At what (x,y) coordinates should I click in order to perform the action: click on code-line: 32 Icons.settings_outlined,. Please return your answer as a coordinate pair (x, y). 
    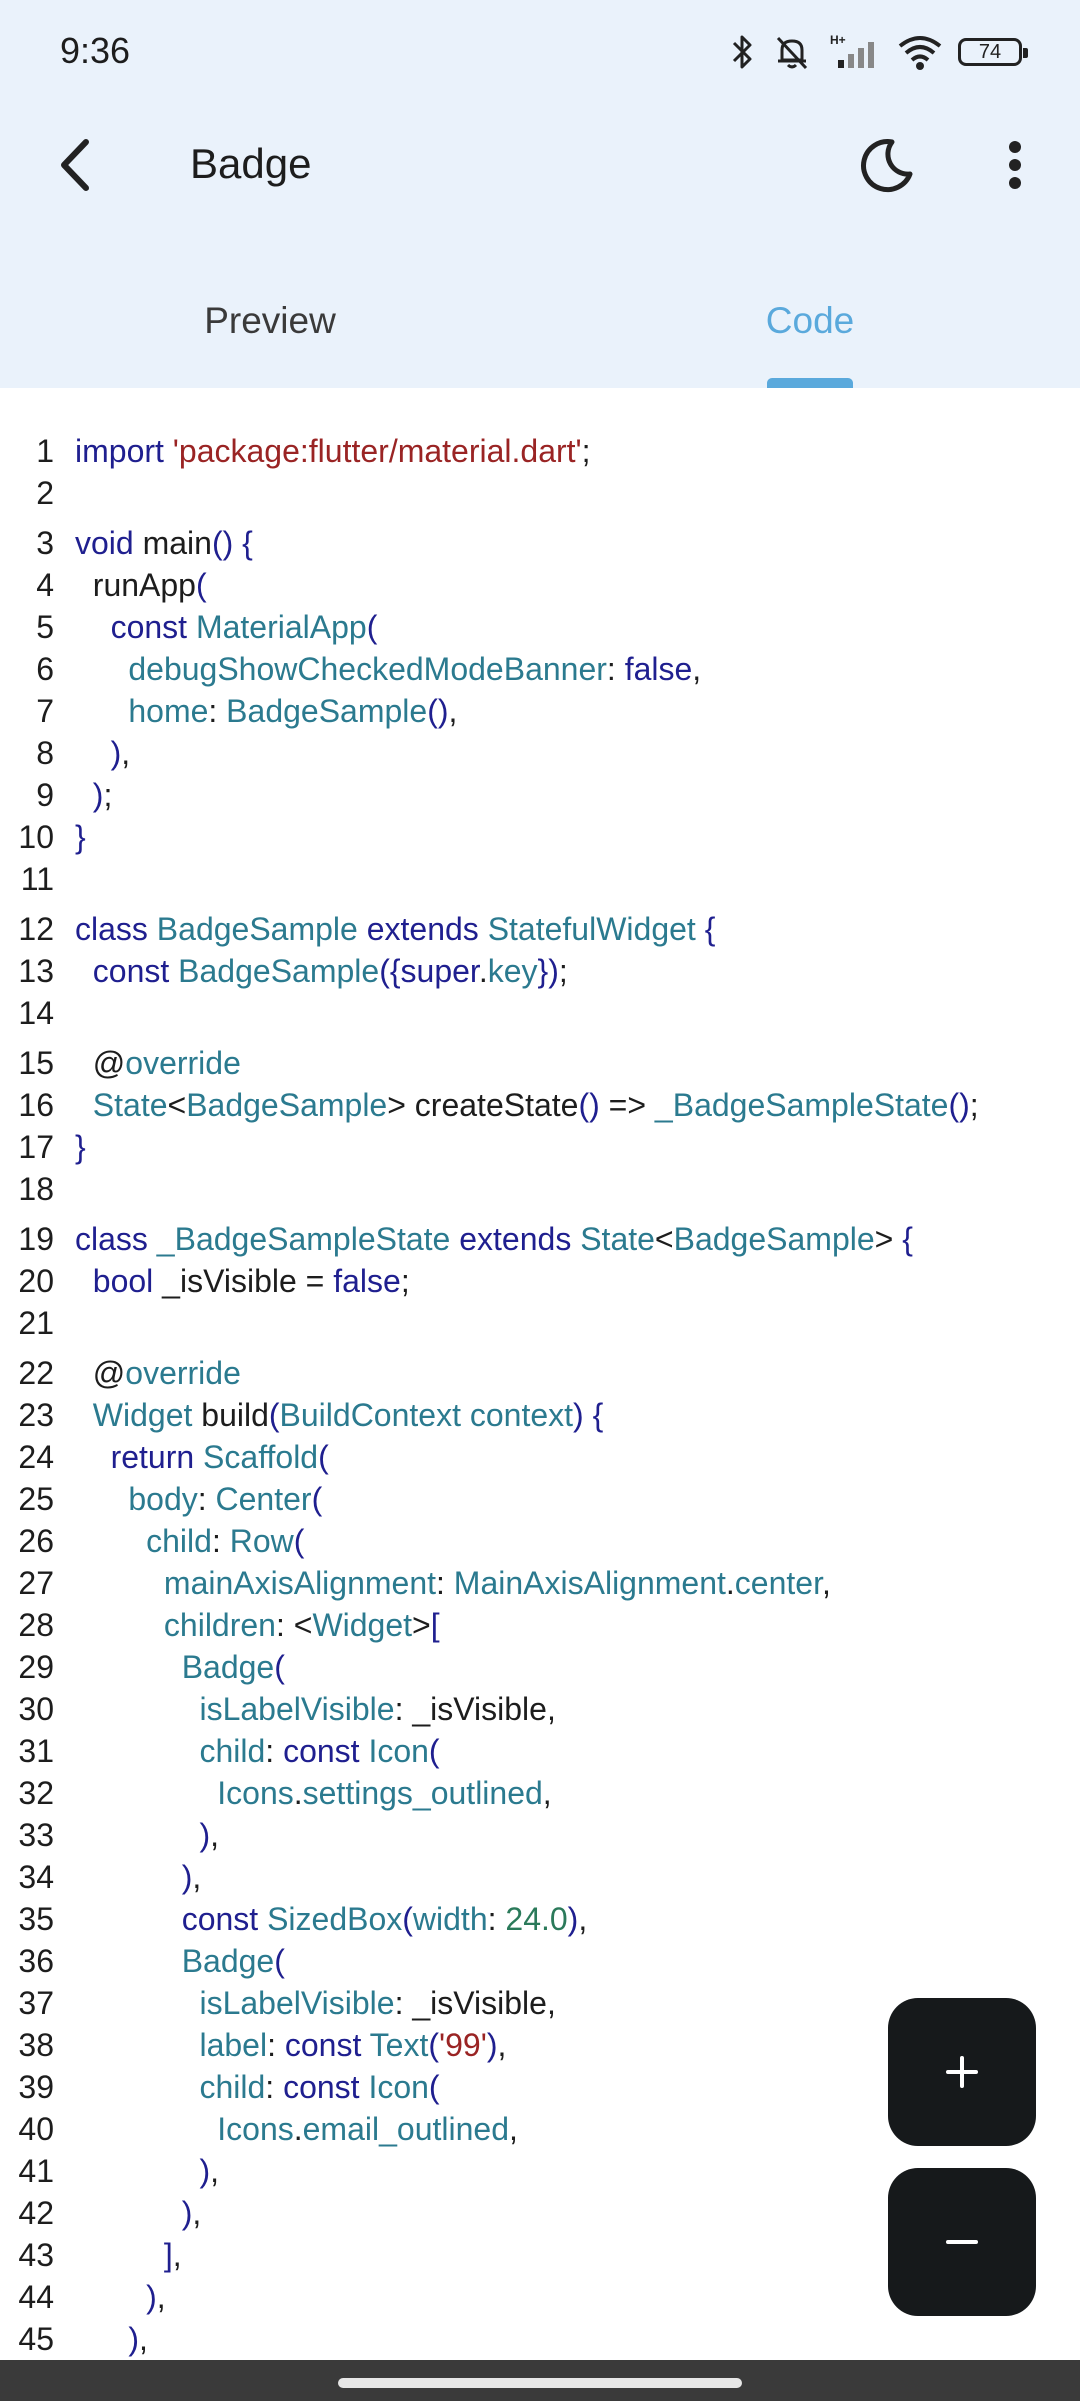
    Looking at the image, I should click on (540, 1793).